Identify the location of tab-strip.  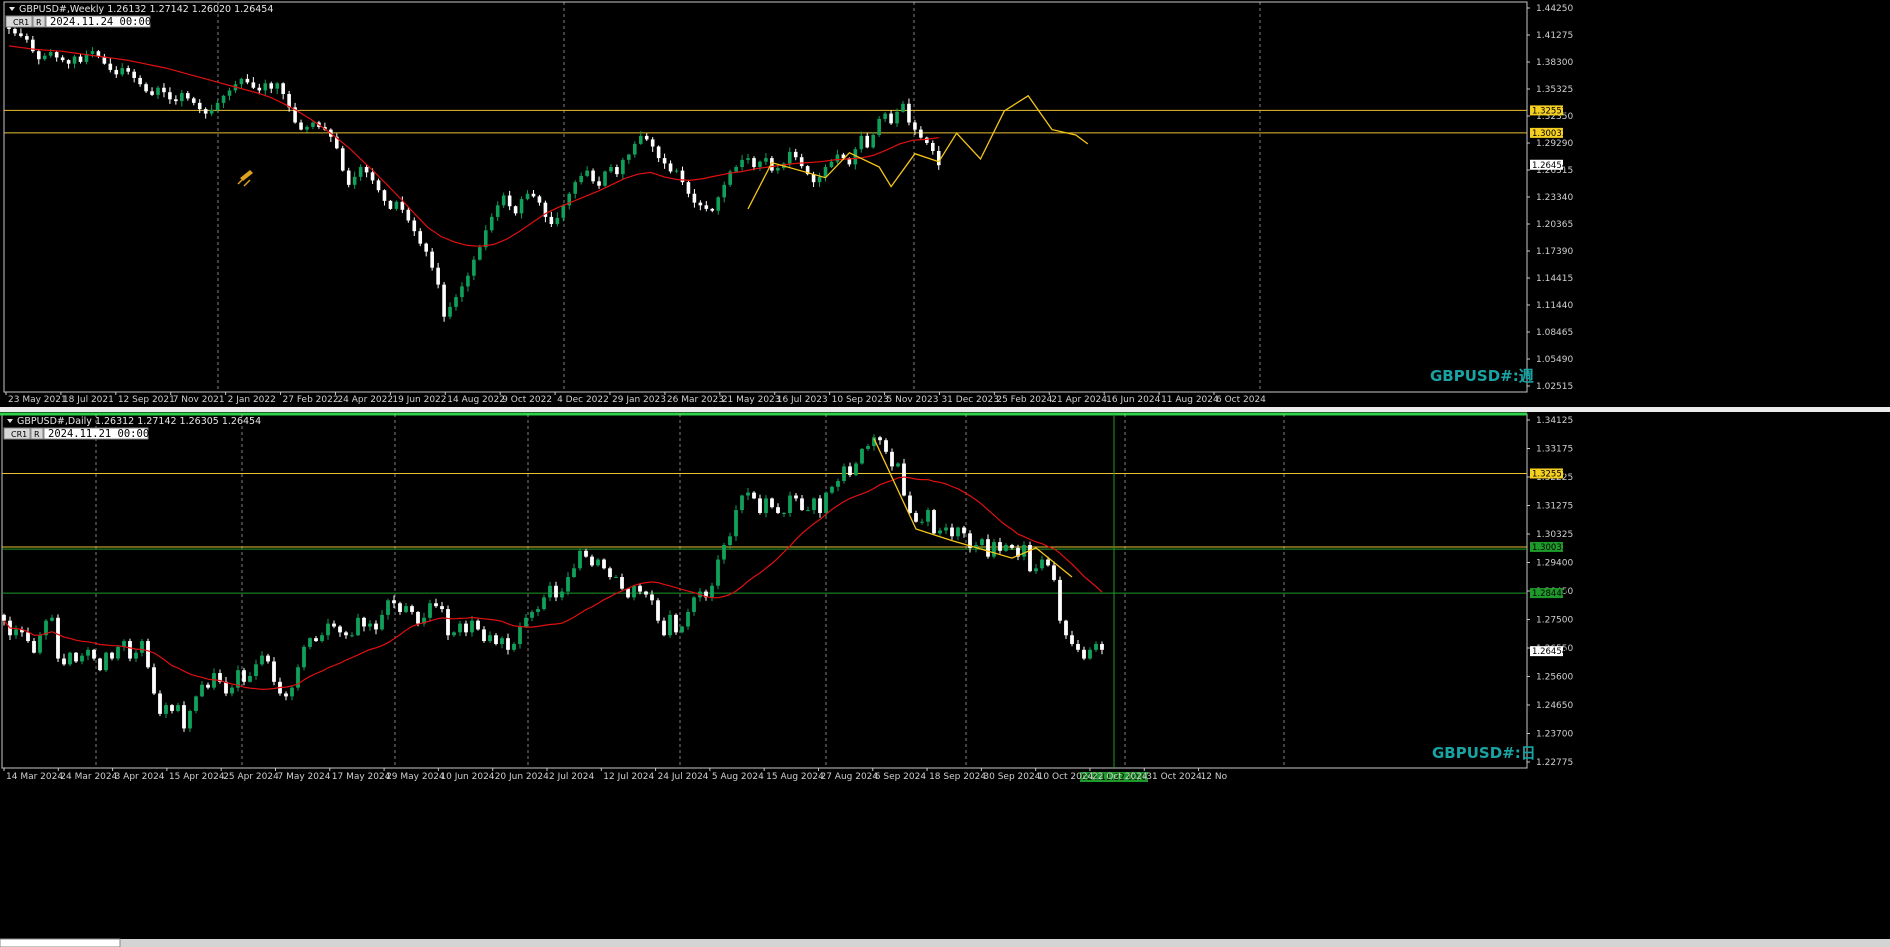
(945, 943).